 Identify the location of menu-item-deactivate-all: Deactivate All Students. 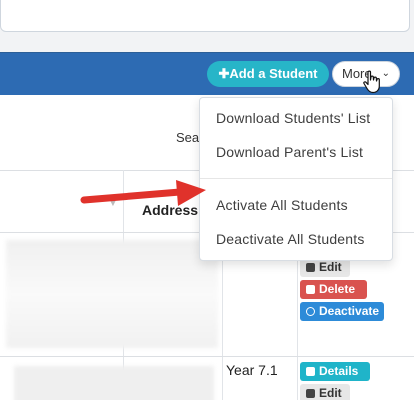
(290, 239).